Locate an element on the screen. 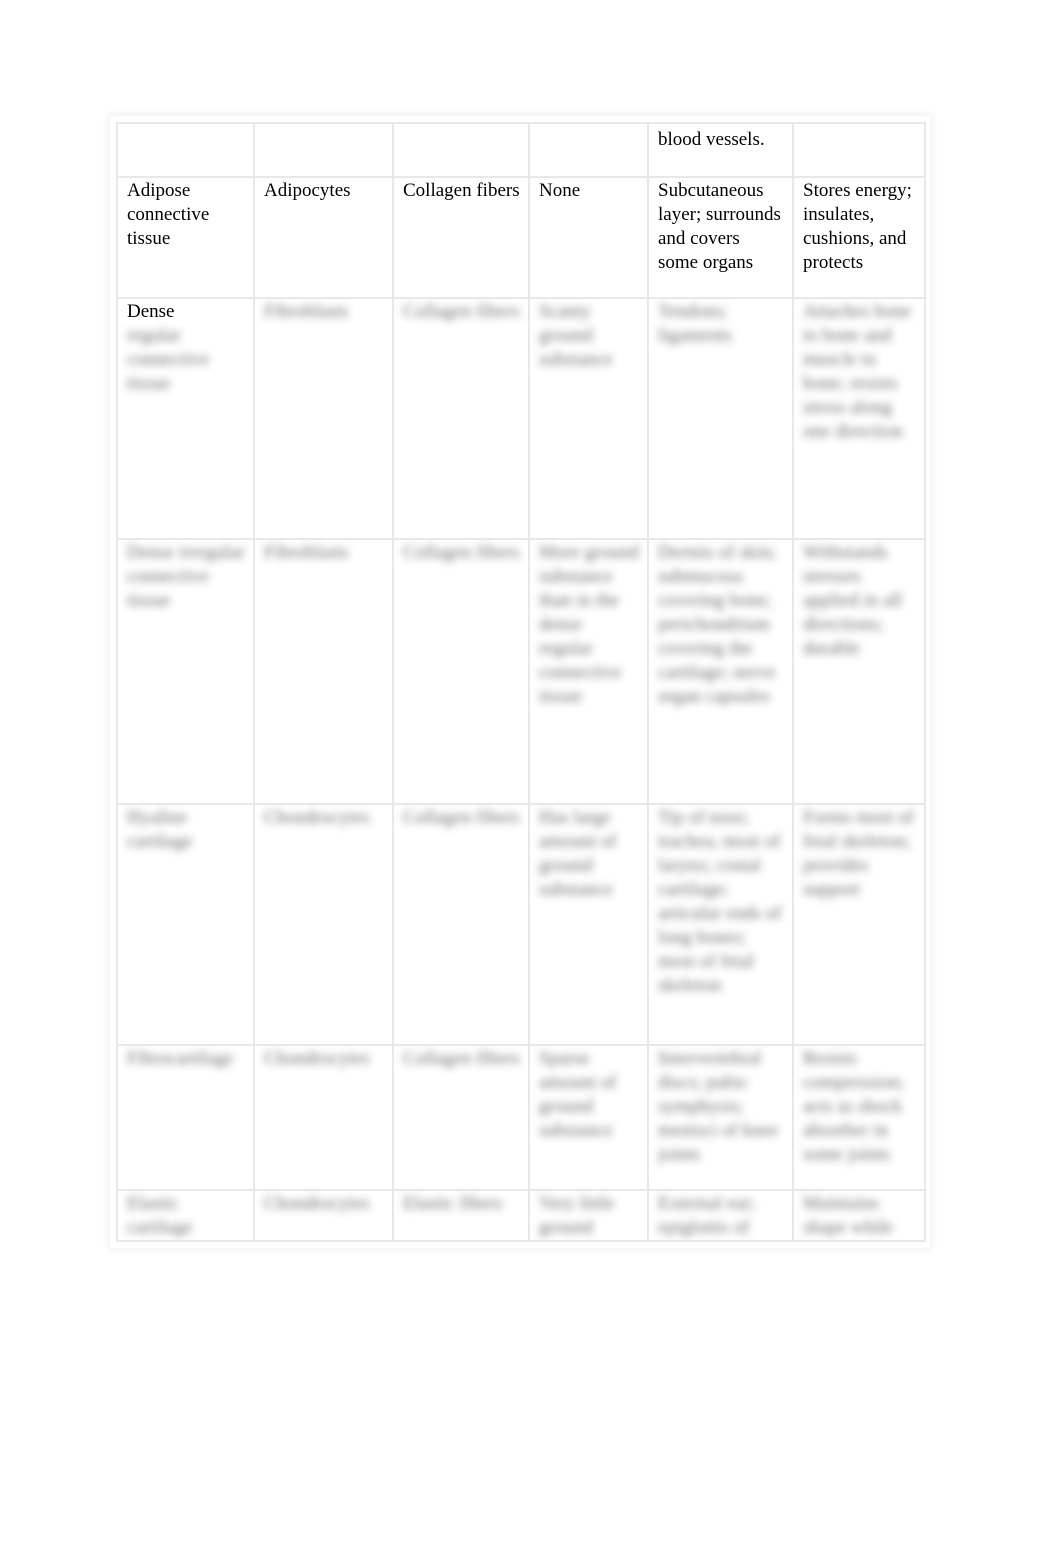 This screenshot has height=1561, width=1062. table-cell-function: Maintains shape while is located at coordinates (859, 1215).